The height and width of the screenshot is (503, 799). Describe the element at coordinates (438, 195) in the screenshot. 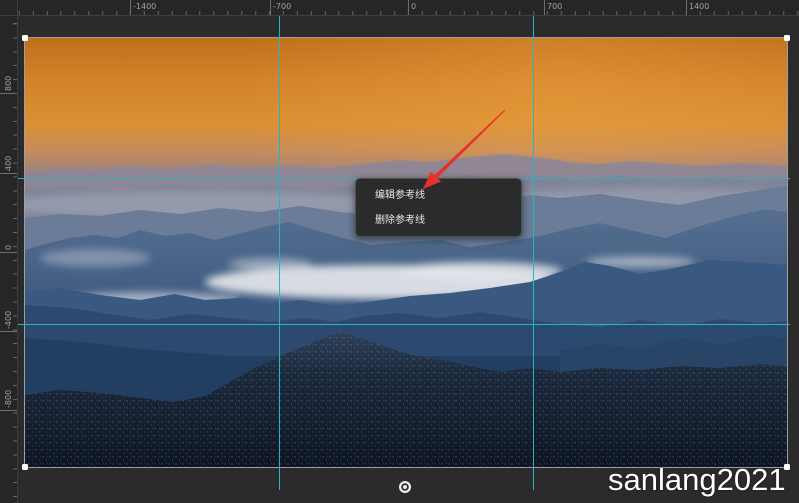

I see `menu-item-edit-guide: 编辑参考线` at that location.